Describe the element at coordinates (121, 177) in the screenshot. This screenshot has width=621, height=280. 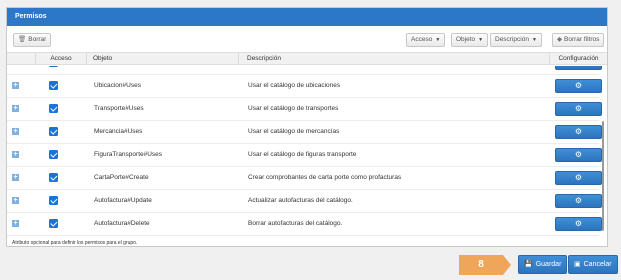
I see `objeto-cell: CartaPorte#Create` at that location.